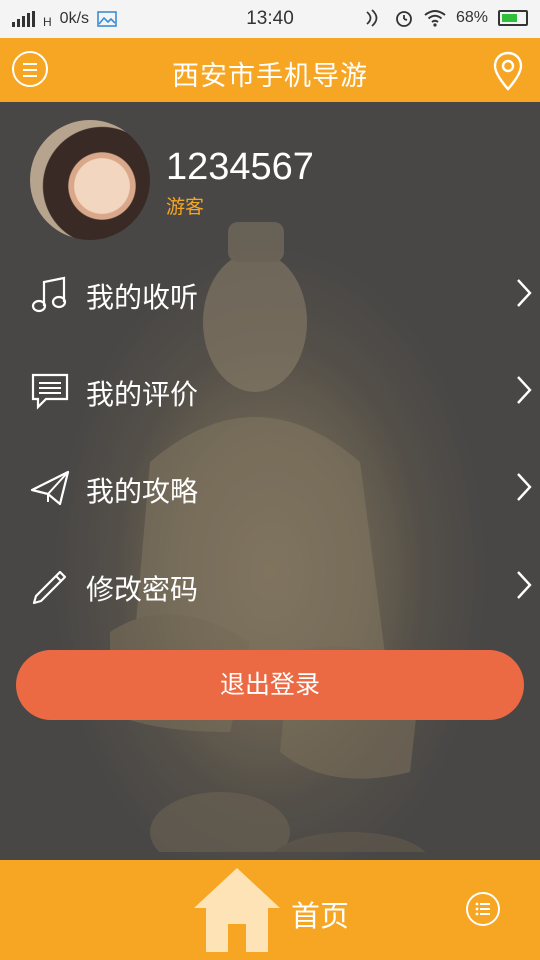 Image resolution: width=540 pixels, height=960 pixels. What do you see at coordinates (185, 207) in the screenshot?
I see `user-role: 游客` at bounding box center [185, 207].